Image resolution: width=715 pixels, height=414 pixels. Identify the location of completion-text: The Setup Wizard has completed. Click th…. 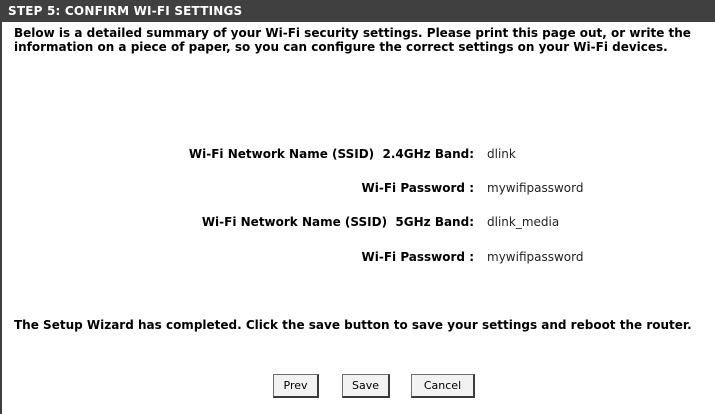
(353, 325).